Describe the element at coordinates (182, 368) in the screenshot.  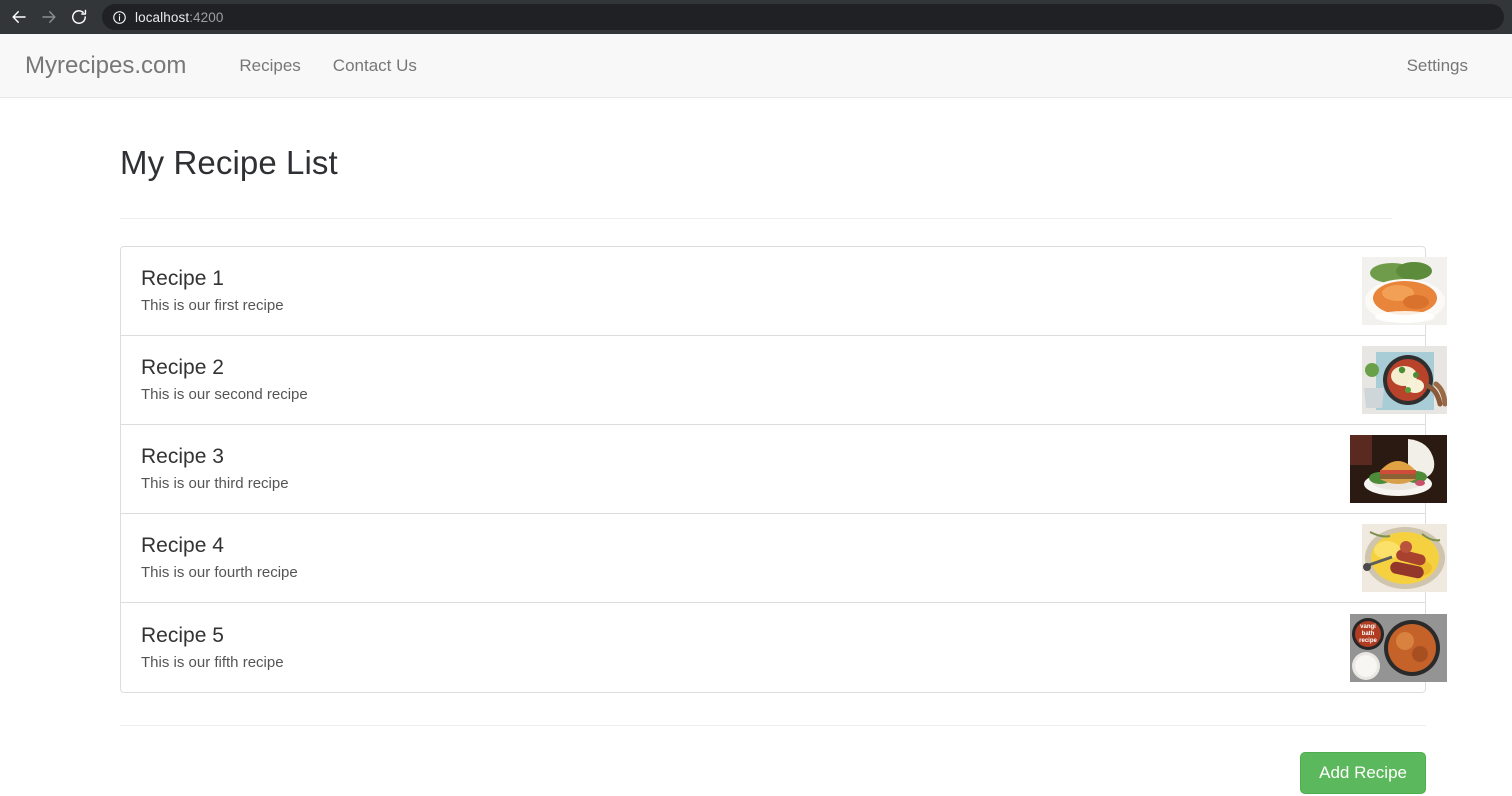
I see `recipe-title: Recipe 2` at that location.